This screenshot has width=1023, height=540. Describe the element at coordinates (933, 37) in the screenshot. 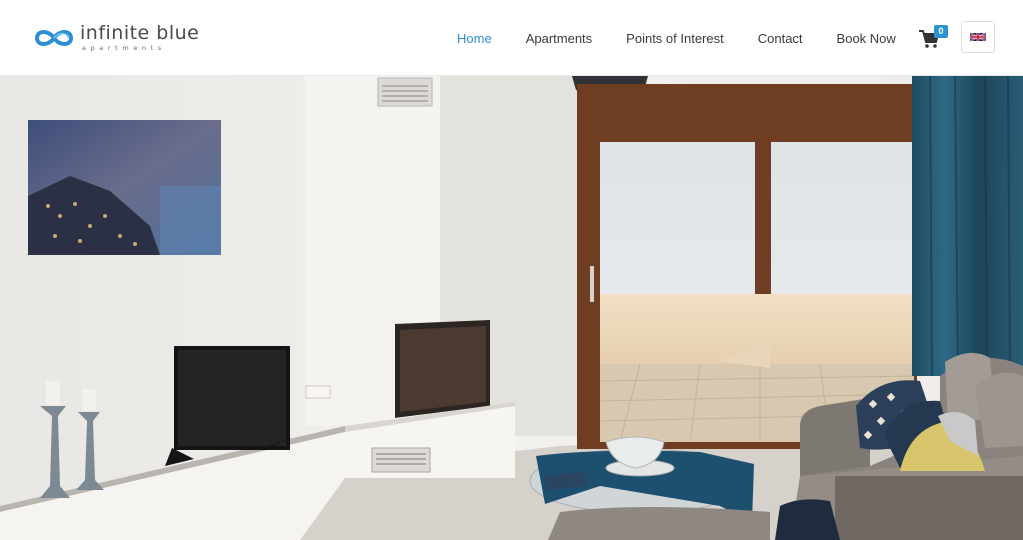

I see `cart-button: 0` at that location.